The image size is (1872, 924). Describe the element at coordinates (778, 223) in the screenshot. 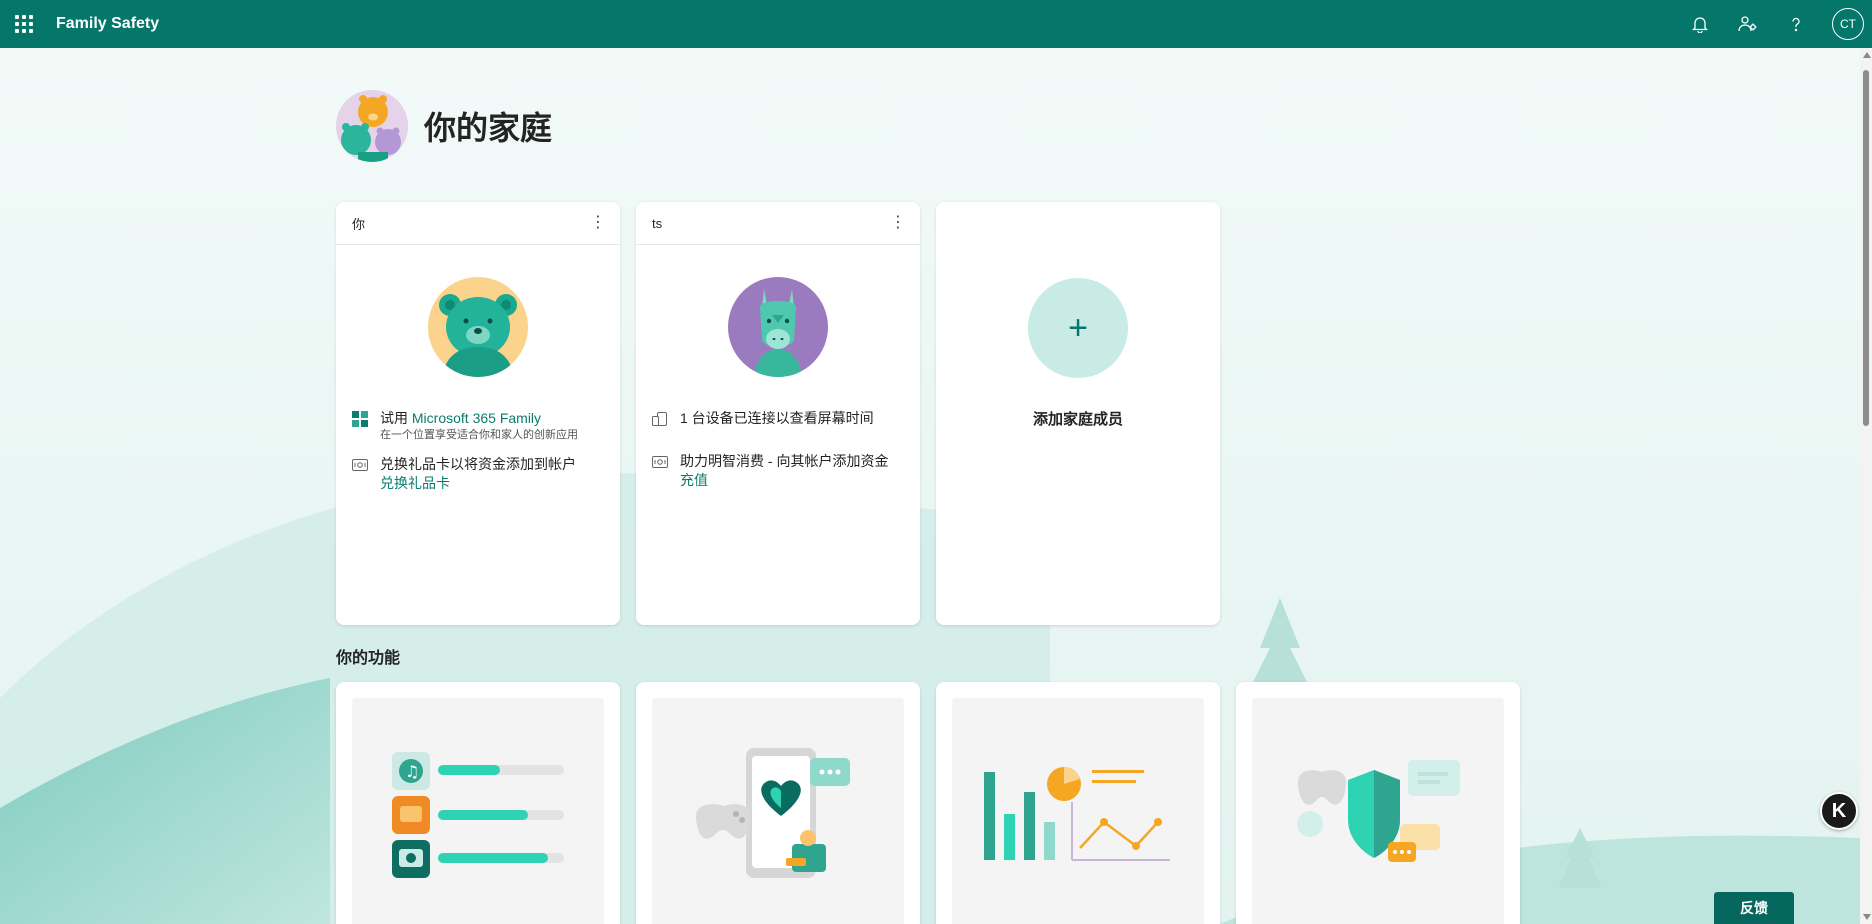

I see `member-card-header: ts ⋮` at that location.